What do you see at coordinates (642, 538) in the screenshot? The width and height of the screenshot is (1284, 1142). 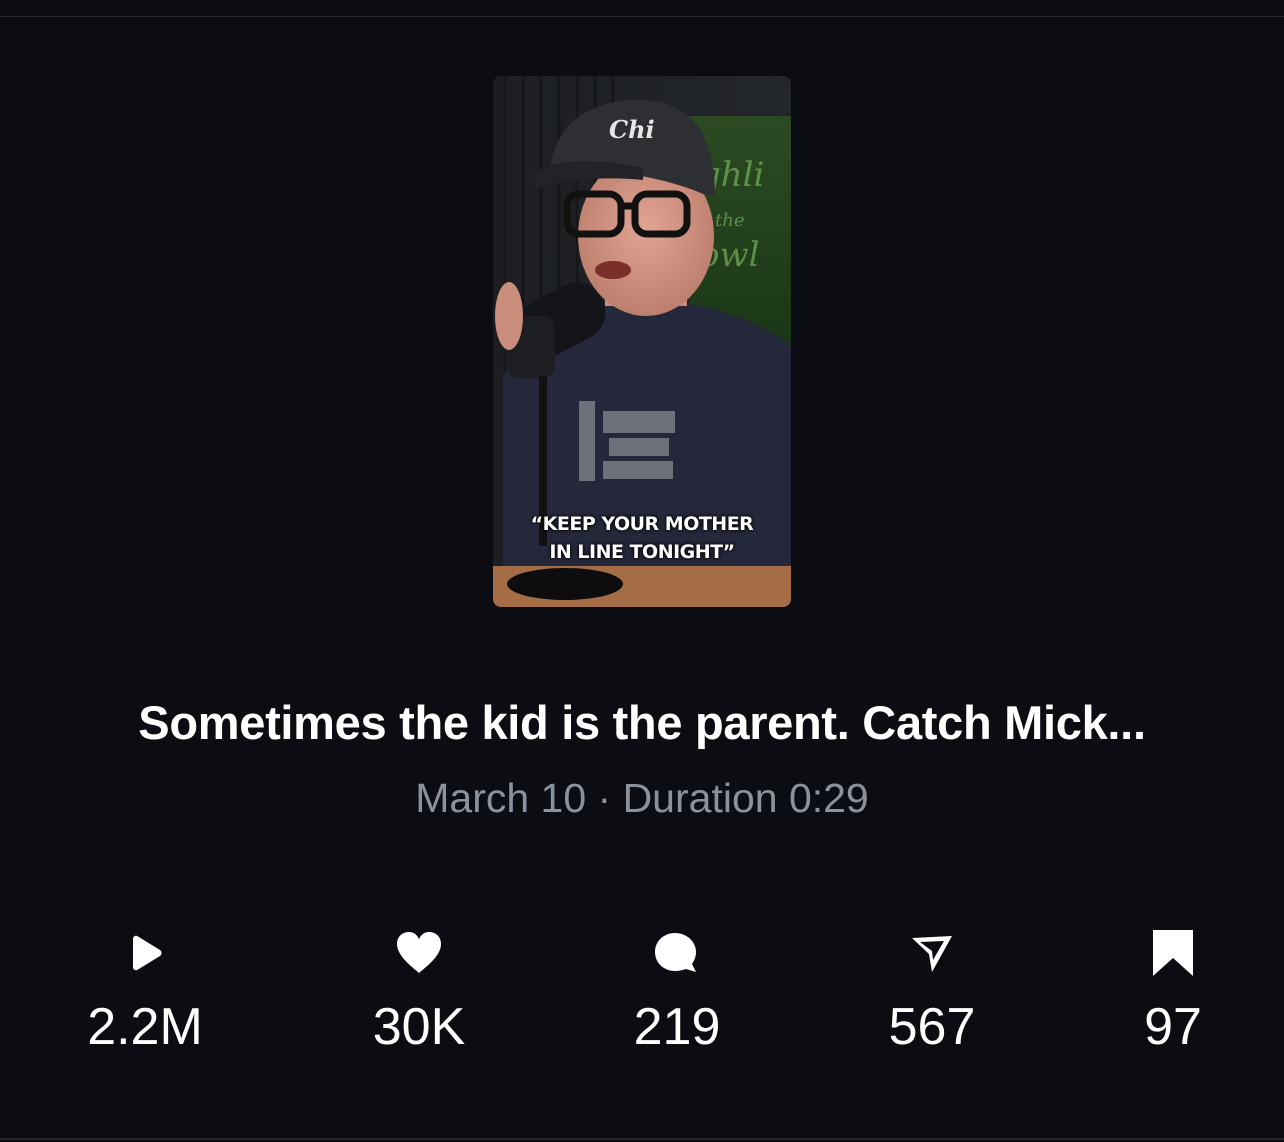 I see `thumbnail-caption: “KEEP YOUR MOTHER IN LINE TONIGHT”` at bounding box center [642, 538].